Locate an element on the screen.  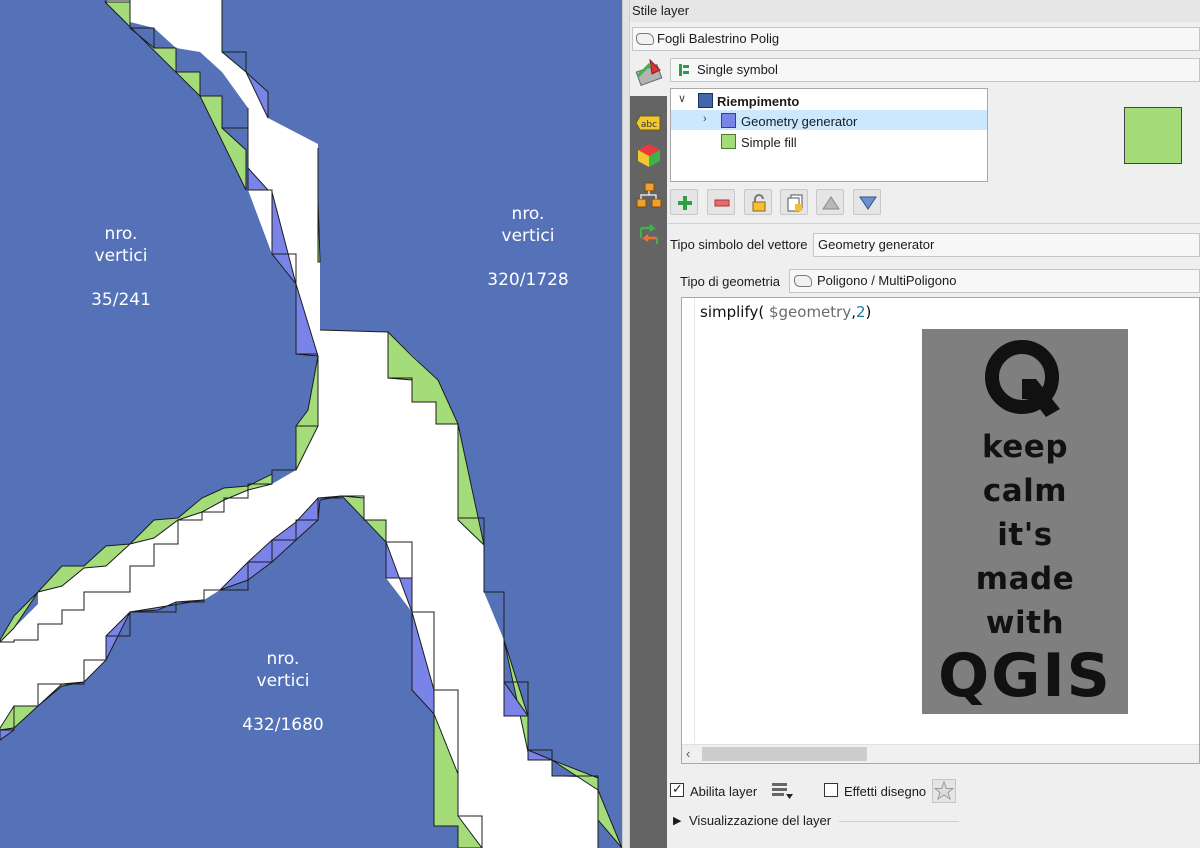
section-divider is located at coordinates (934, 223).